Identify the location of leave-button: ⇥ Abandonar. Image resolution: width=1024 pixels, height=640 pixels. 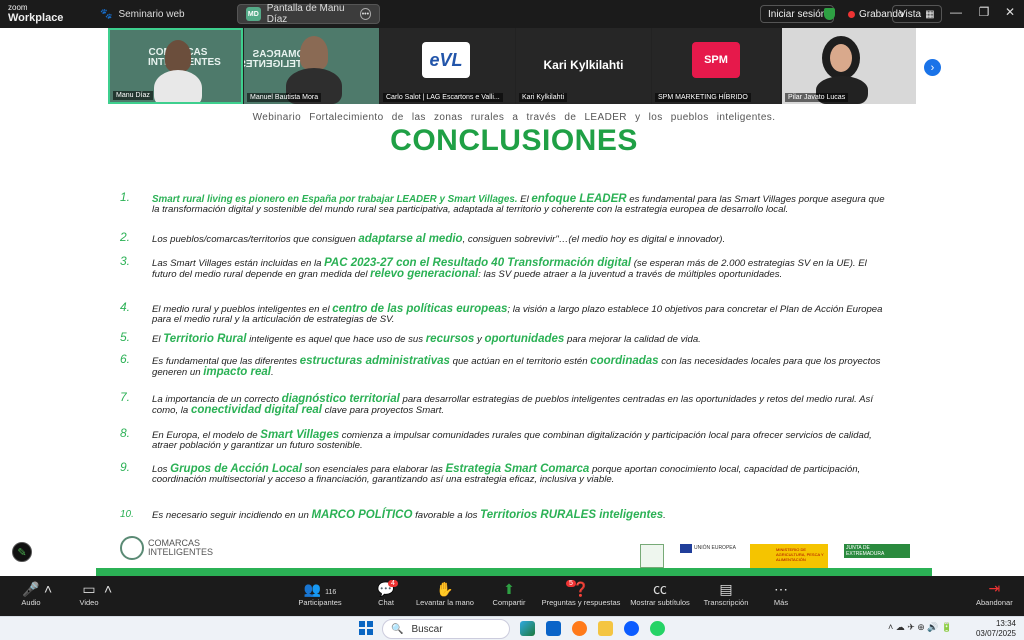
(994, 593).